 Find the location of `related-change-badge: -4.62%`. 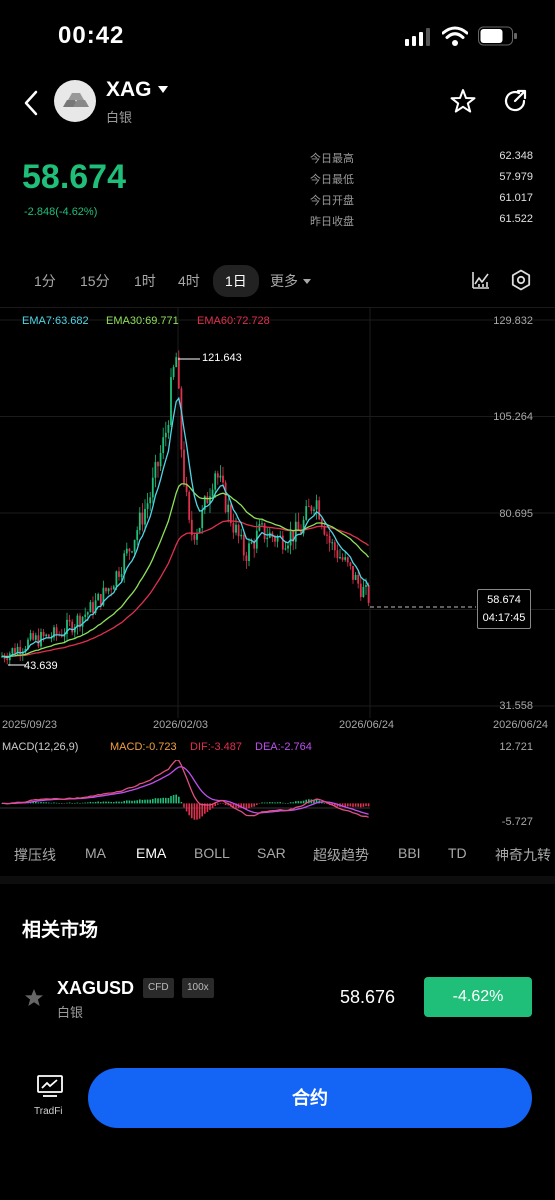

related-change-badge: -4.62% is located at coordinates (478, 997).